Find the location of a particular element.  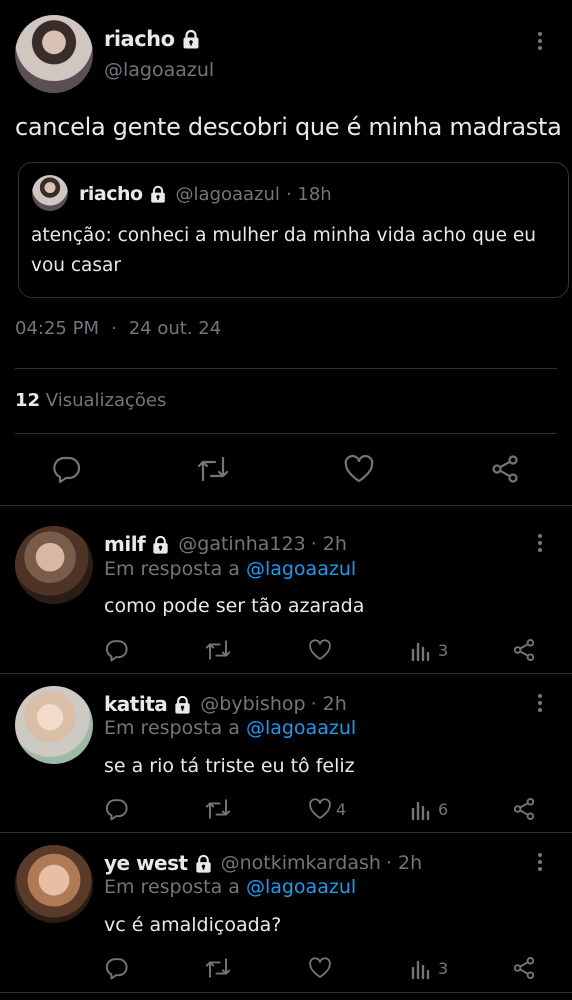

author-name-row: riacho is located at coordinates (153, 39).